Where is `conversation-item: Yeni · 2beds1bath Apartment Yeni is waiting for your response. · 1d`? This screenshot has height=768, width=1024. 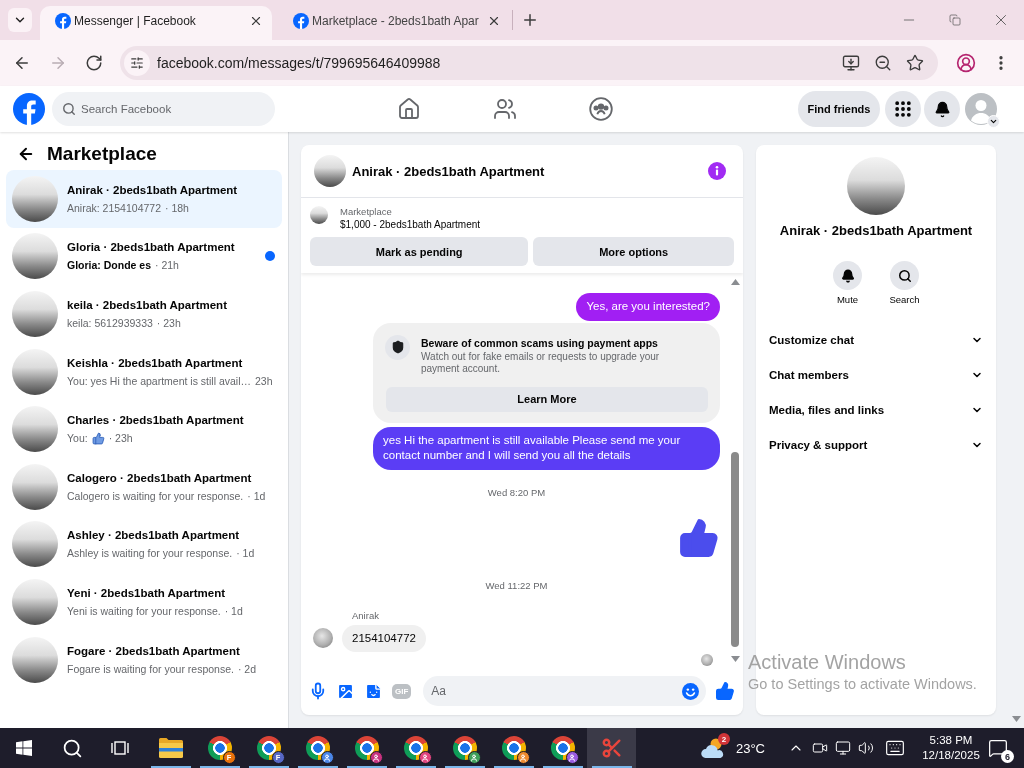
conversation-item: Yeni · 2beds1bath Apartment Yeni is waiting for your response. · 1d is located at coordinates (144, 602).